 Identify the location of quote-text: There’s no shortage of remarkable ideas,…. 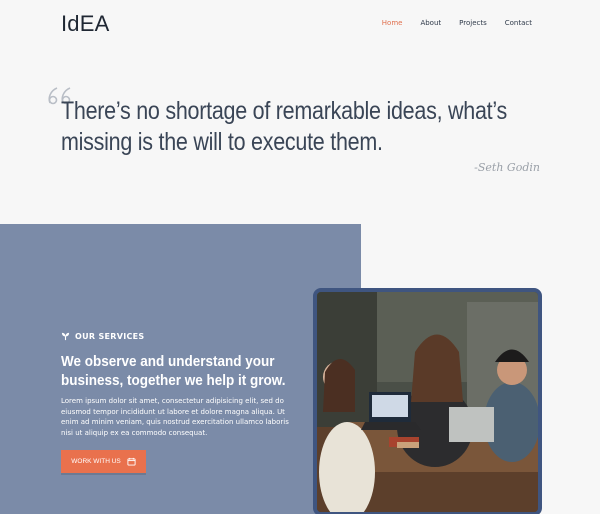
(284, 126).